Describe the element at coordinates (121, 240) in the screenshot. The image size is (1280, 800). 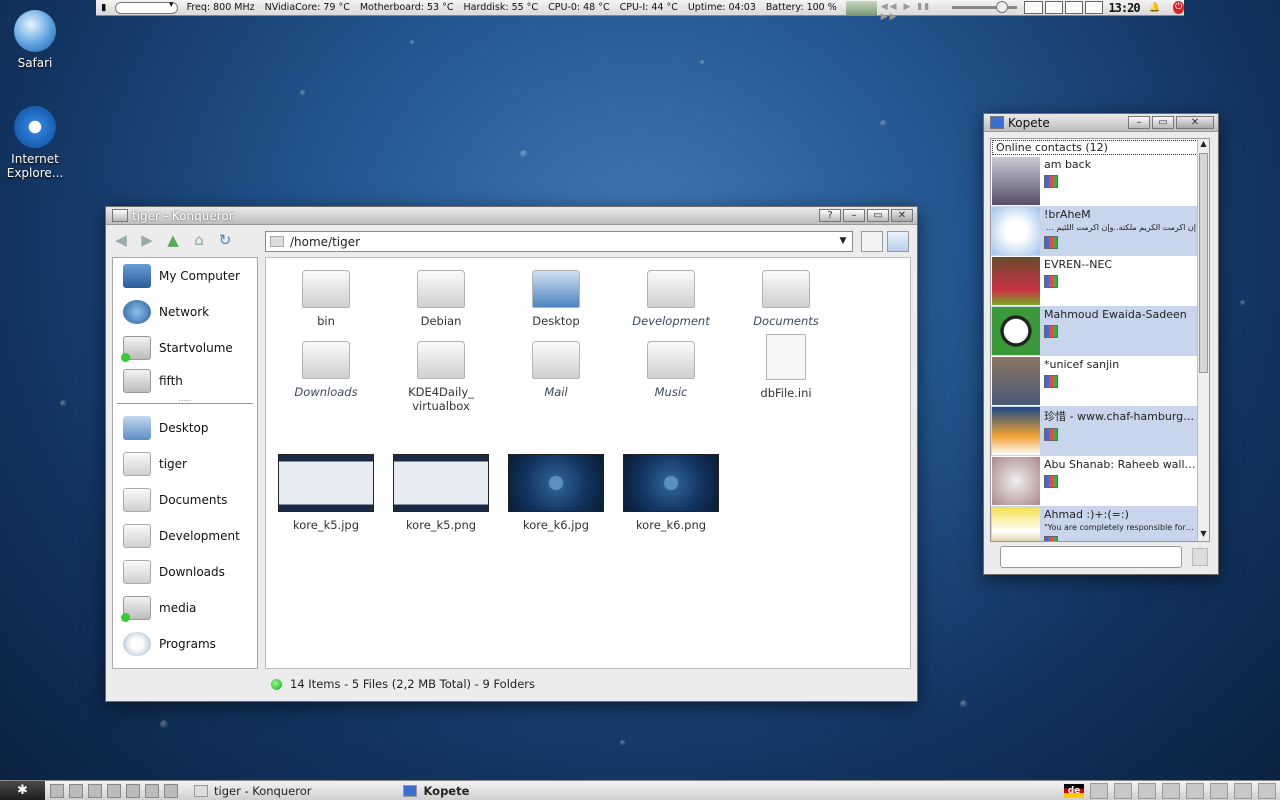
I see `back-arrow-icon: ◀` at that location.